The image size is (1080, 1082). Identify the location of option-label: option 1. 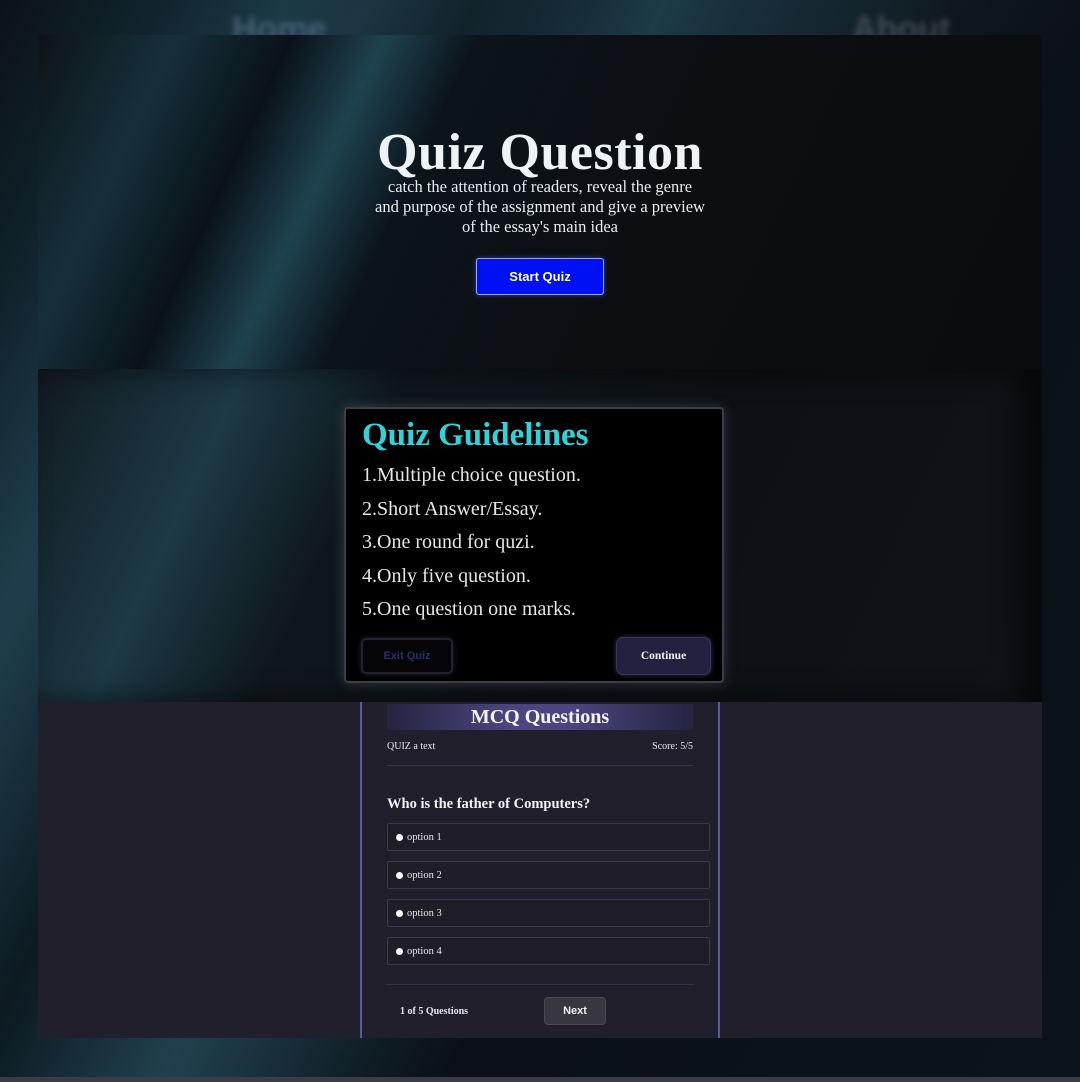
(424, 837).